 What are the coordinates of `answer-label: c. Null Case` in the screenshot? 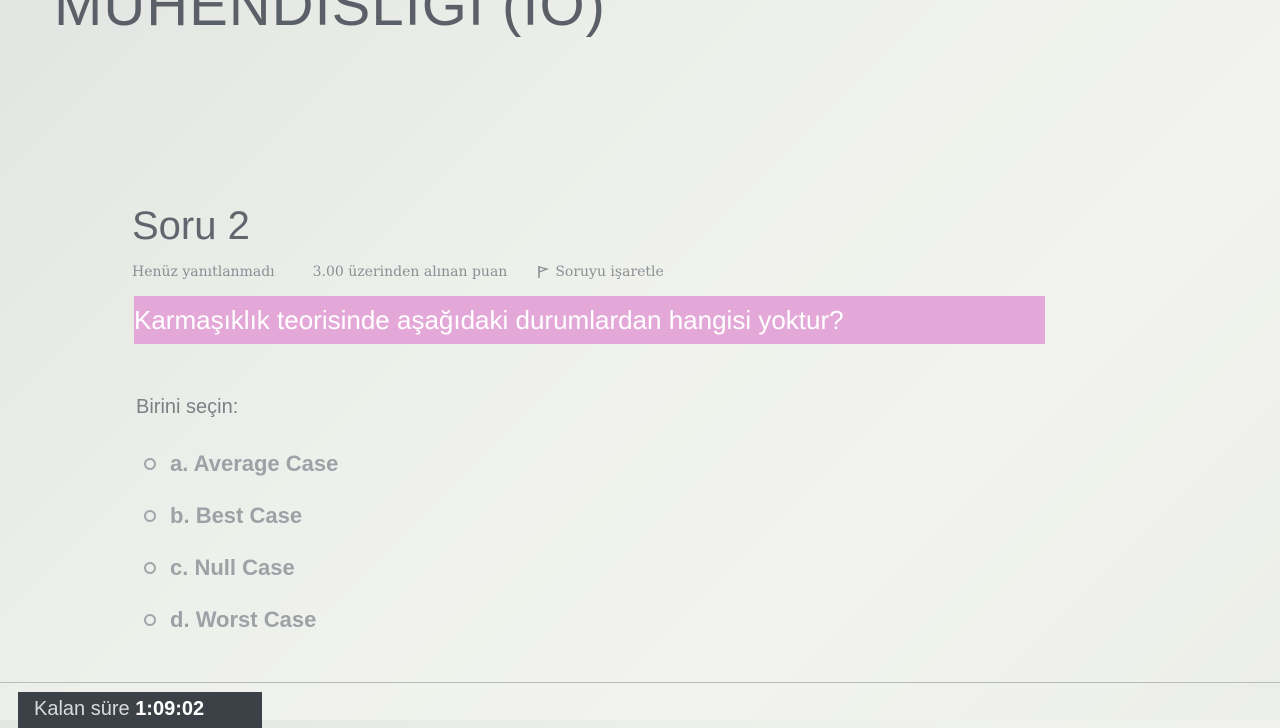 It's located at (232, 568).